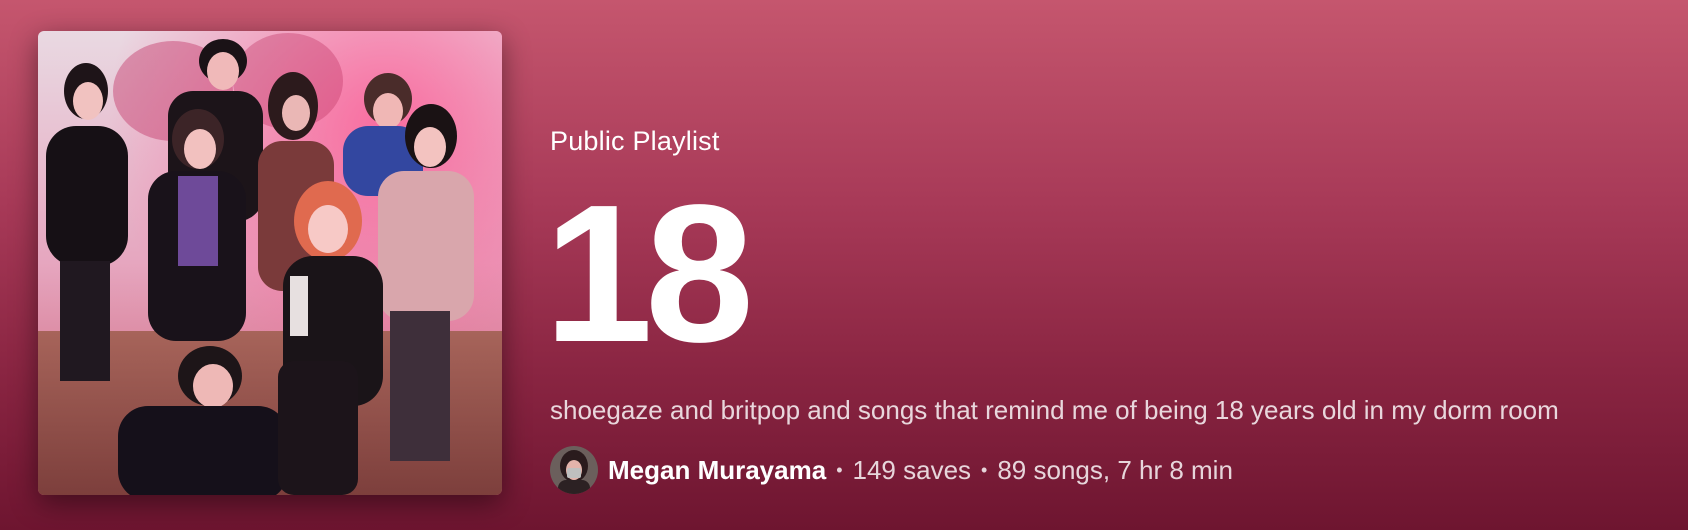 This screenshot has width=1688, height=530. I want to click on songs-duration: 89 songs, 7 hr 8 min, so click(1115, 469).